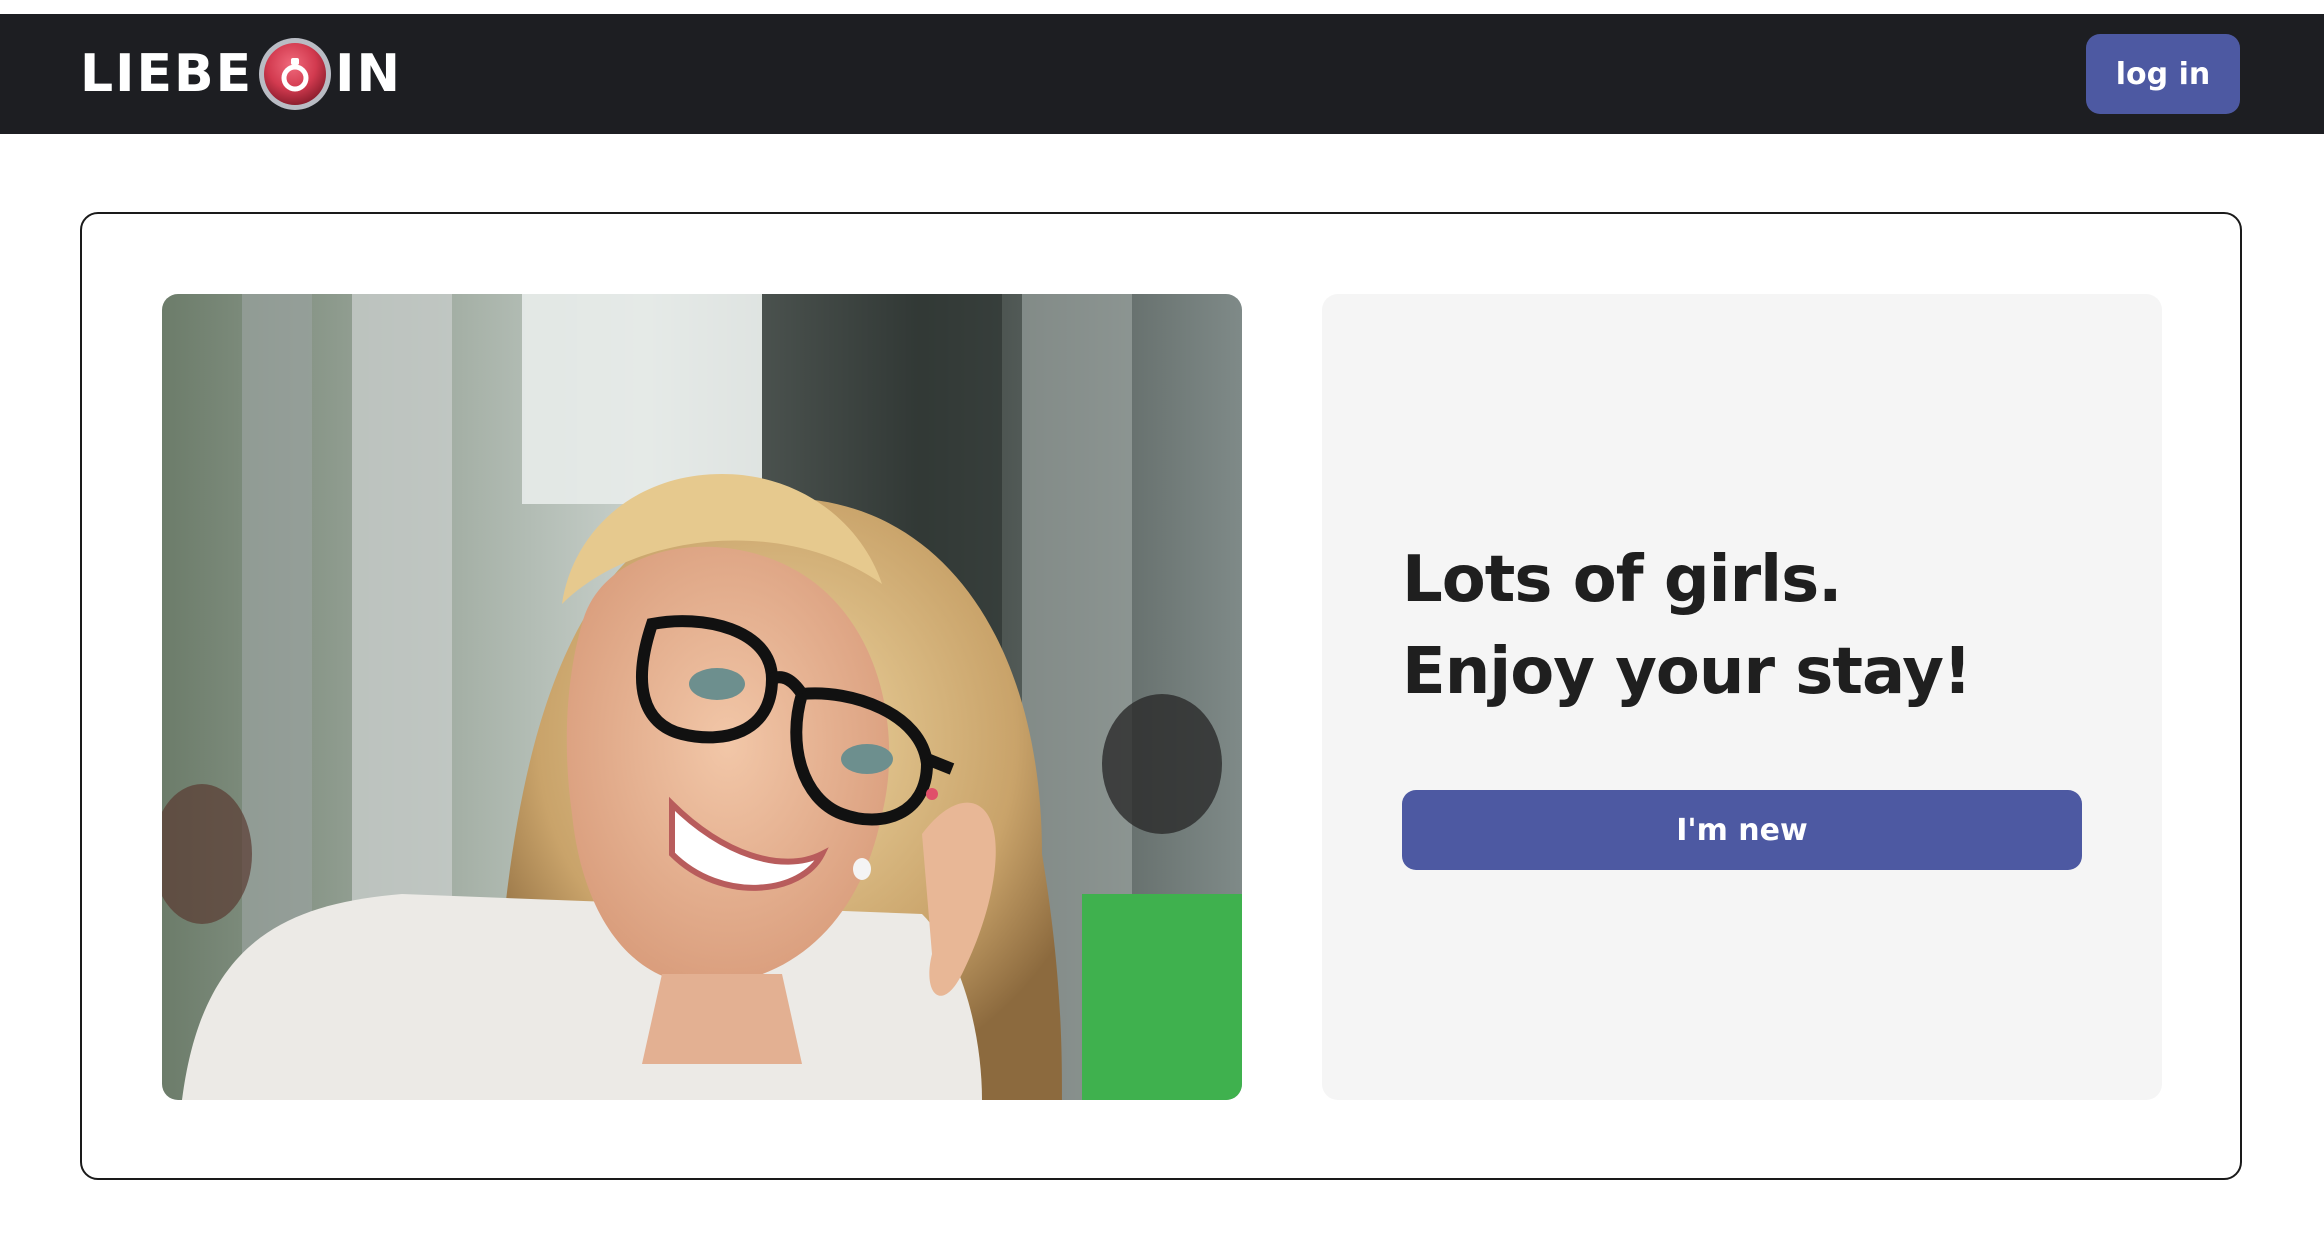 The image size is (2324, 1240). What do you see at coordinates (1742, 830) in the screenshot?
I see `im-new-button: I'm new` at bounding box center [1742, 830].